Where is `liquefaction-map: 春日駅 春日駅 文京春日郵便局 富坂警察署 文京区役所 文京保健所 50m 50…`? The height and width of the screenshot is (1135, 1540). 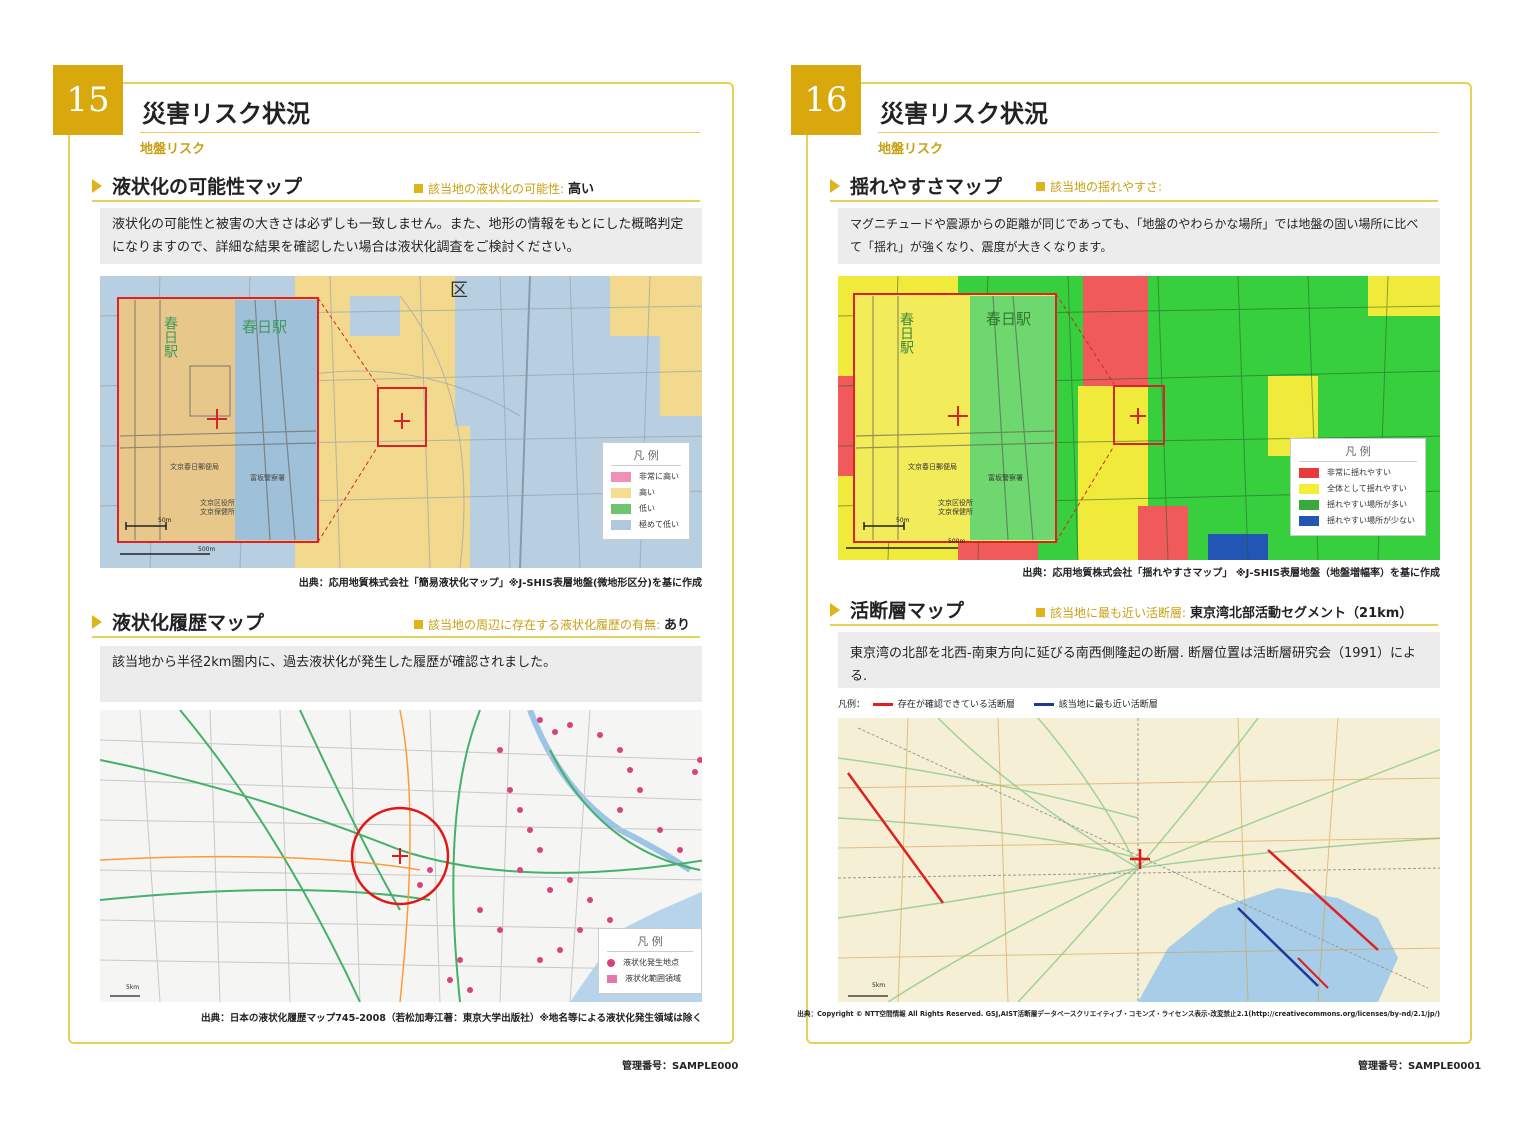
liquefaction-map: 春日駅 春日駅 文京春日郵便局 富坂警察署 文京区役所 文京保健所 50m 50… is located at coordinates (401, 422).